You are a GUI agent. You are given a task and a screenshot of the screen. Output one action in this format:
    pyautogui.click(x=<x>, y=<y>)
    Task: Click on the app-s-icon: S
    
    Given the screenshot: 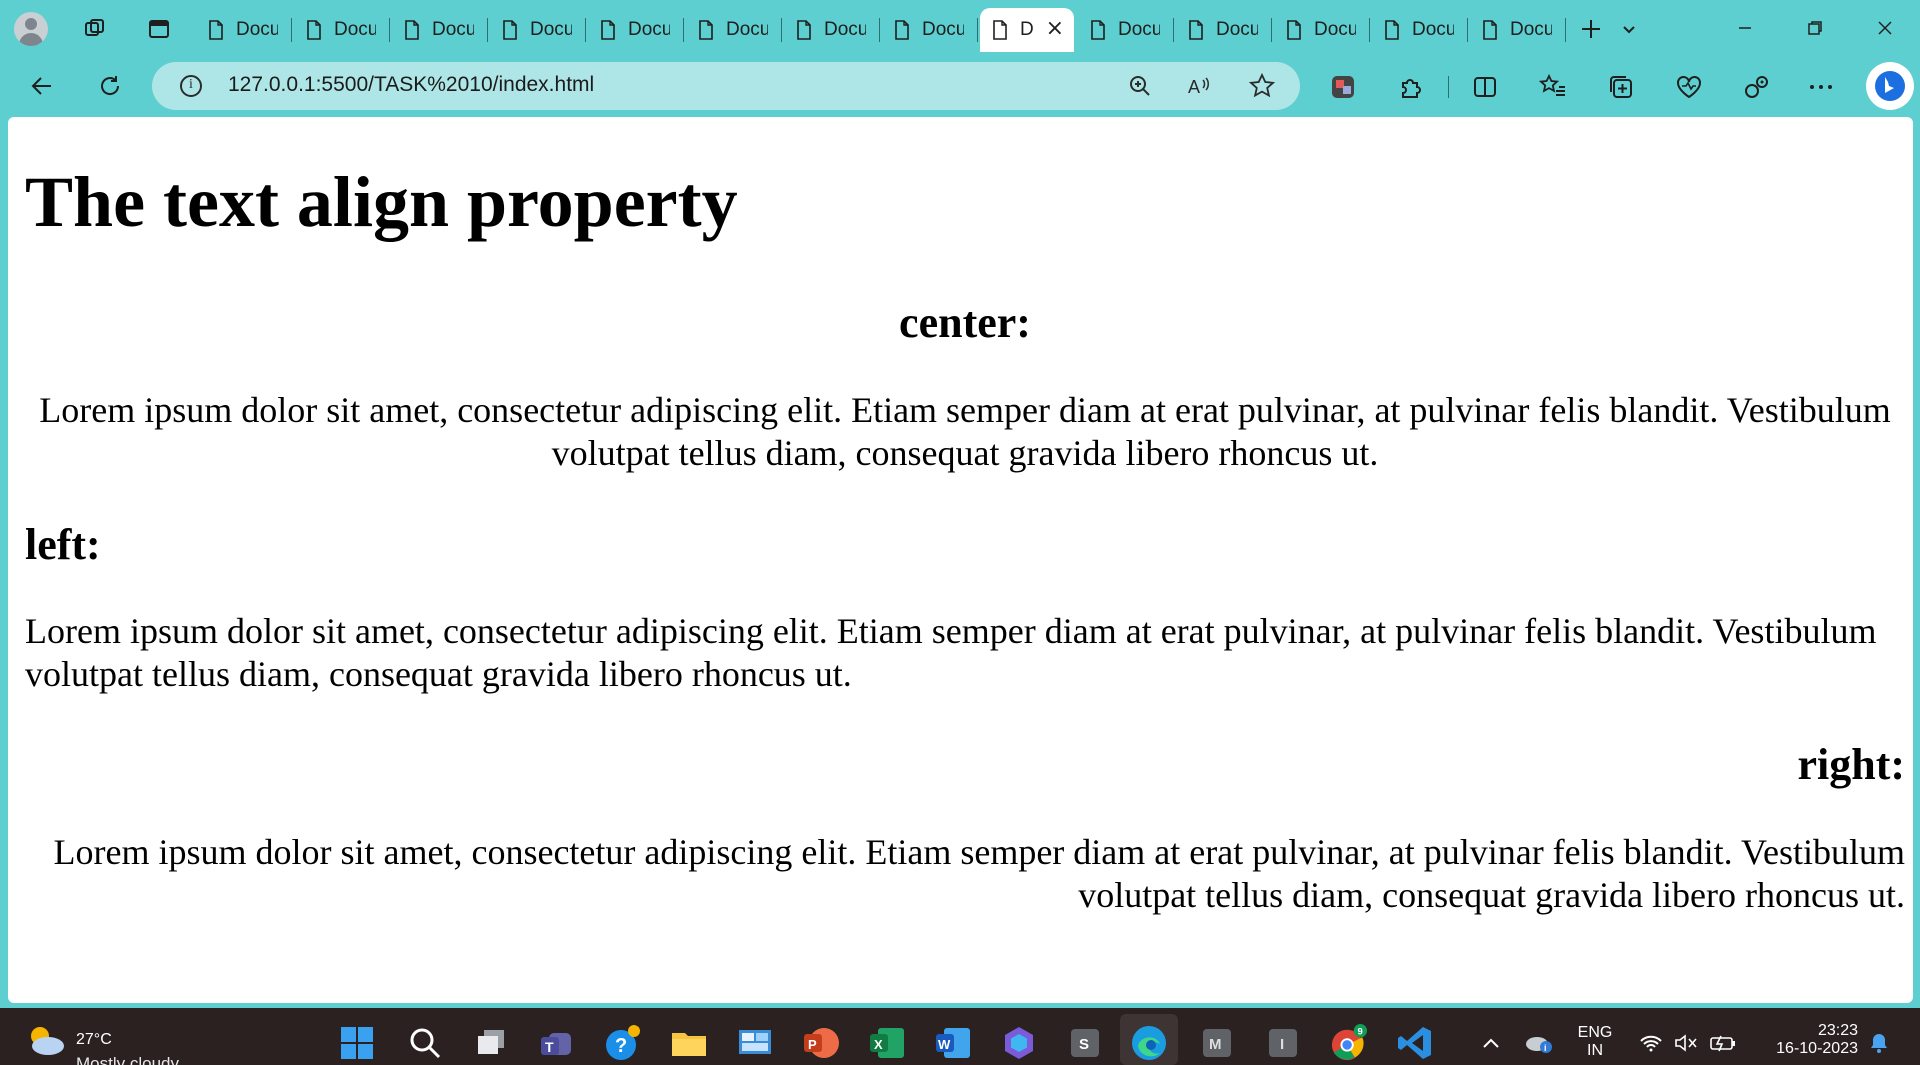 What is the action you would take?
    pyautogui.click(x=1085, y=1043)
    